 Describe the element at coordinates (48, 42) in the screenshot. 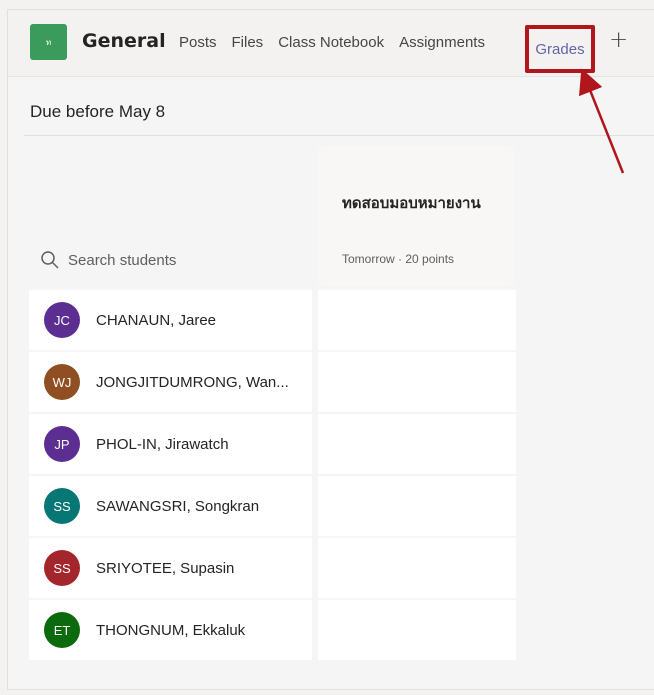

I see `team-avatar: ท` at that location.